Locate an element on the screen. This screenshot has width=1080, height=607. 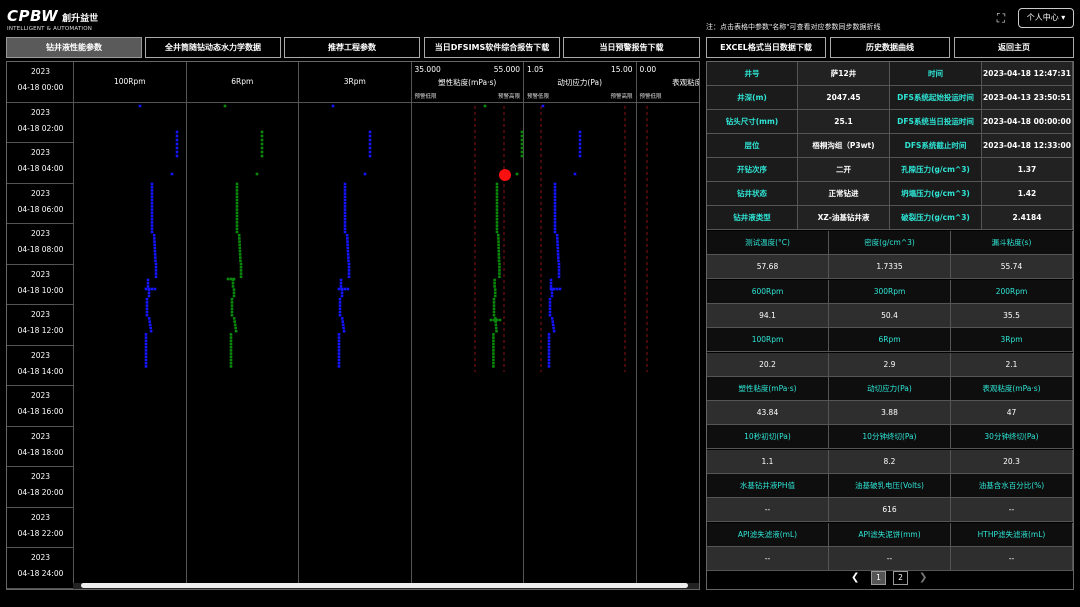
param-name: 密度(g/cm^3) is located at coordinates (890, 243).